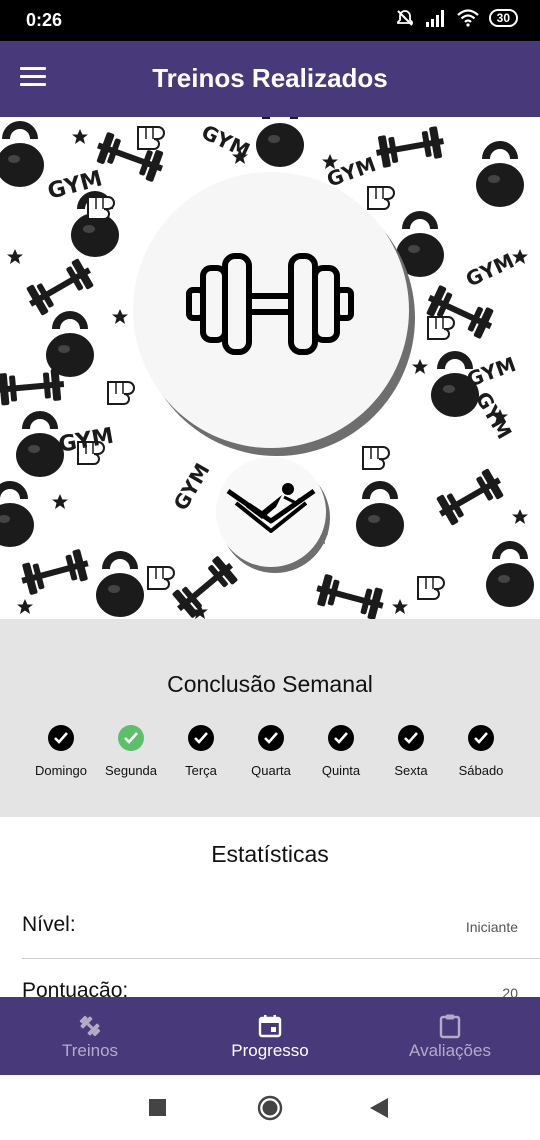  What do you see at coordinates (270, 1050) in the screenshot?
I see `nav-label: Progresso` at bounding box center [270, 1050].